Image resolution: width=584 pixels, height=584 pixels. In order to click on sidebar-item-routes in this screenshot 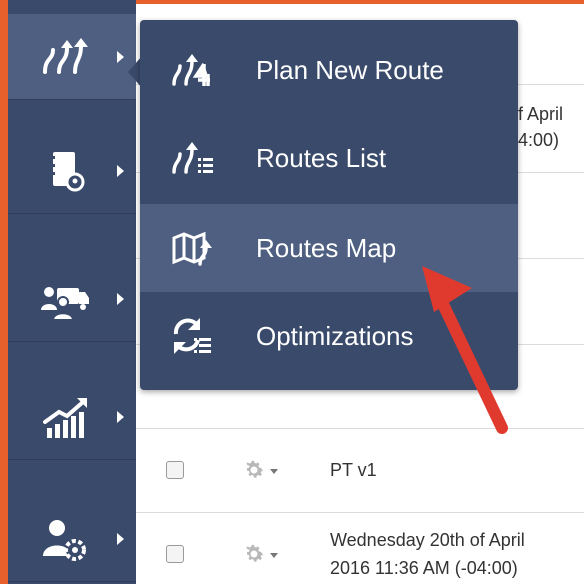, I will do `click(72, 57)`.